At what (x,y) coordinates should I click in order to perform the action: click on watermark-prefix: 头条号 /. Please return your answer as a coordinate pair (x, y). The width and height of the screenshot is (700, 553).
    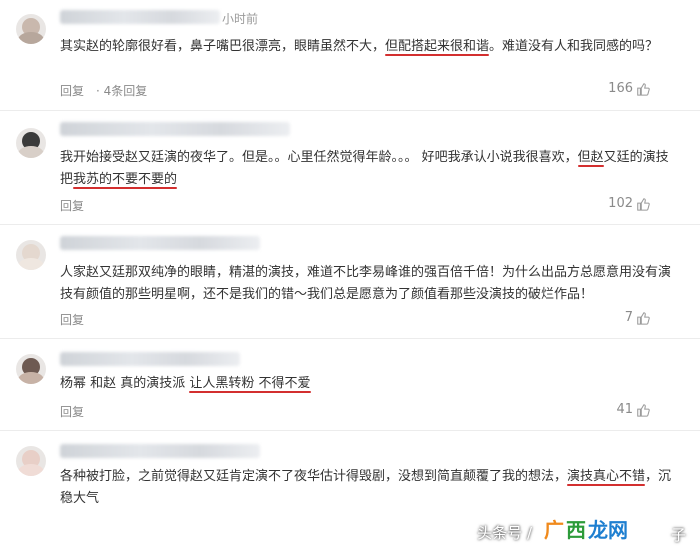
    Looking at the image, I should click on (504, 533).